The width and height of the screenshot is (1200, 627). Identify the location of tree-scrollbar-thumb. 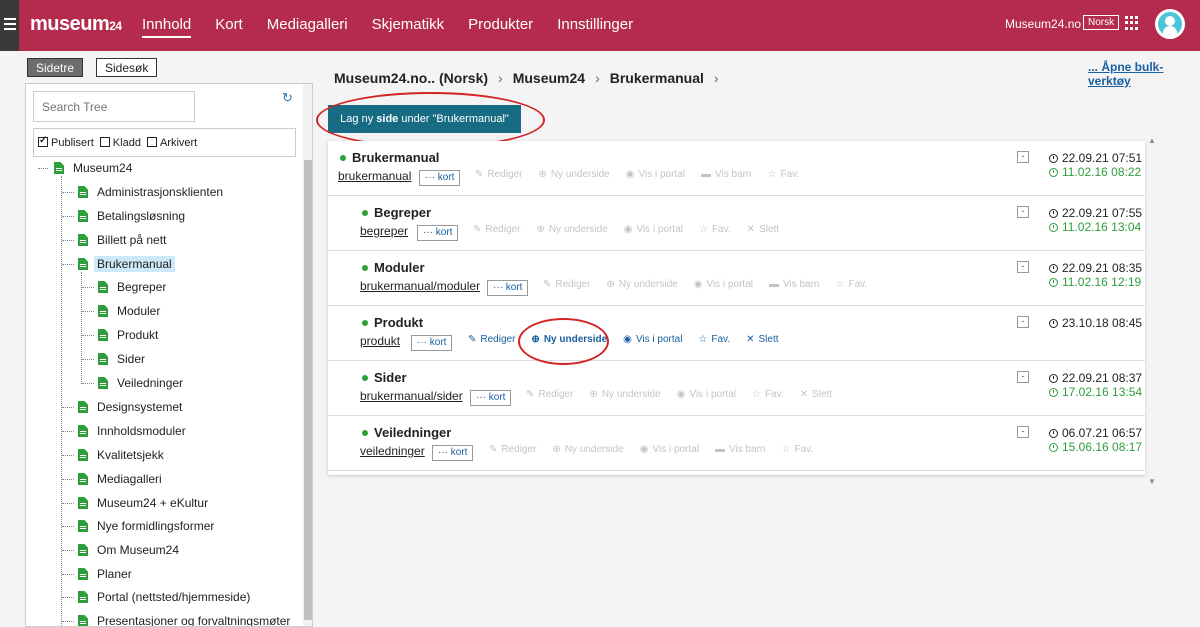
(308, 390).